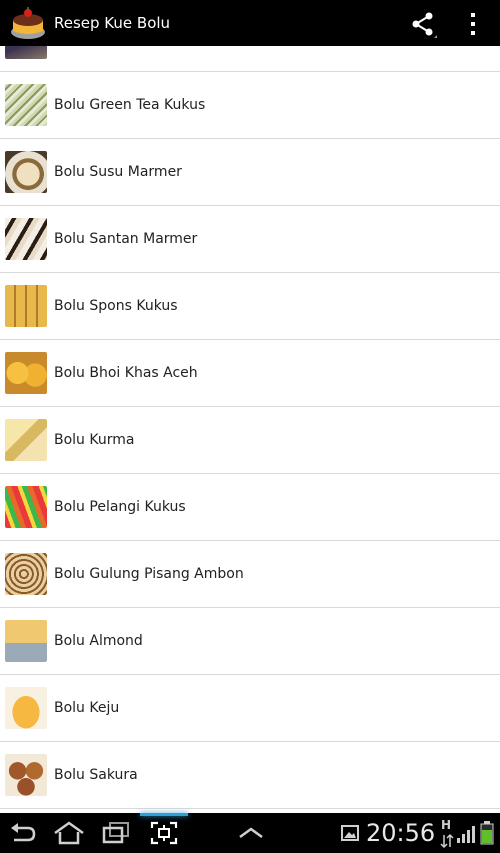  Describe the element at coordinates (94, 440) in the screenshot. I see `list-item-label: Bolu Kurma` at that location.